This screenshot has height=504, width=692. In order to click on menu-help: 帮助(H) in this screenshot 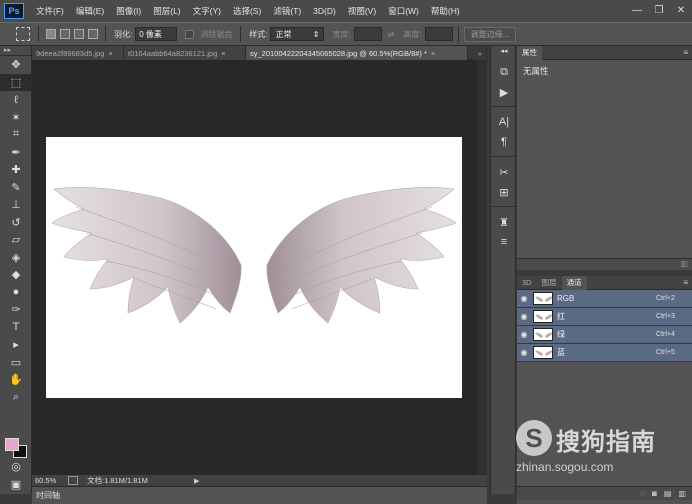, I will do `click(445, 11)`.